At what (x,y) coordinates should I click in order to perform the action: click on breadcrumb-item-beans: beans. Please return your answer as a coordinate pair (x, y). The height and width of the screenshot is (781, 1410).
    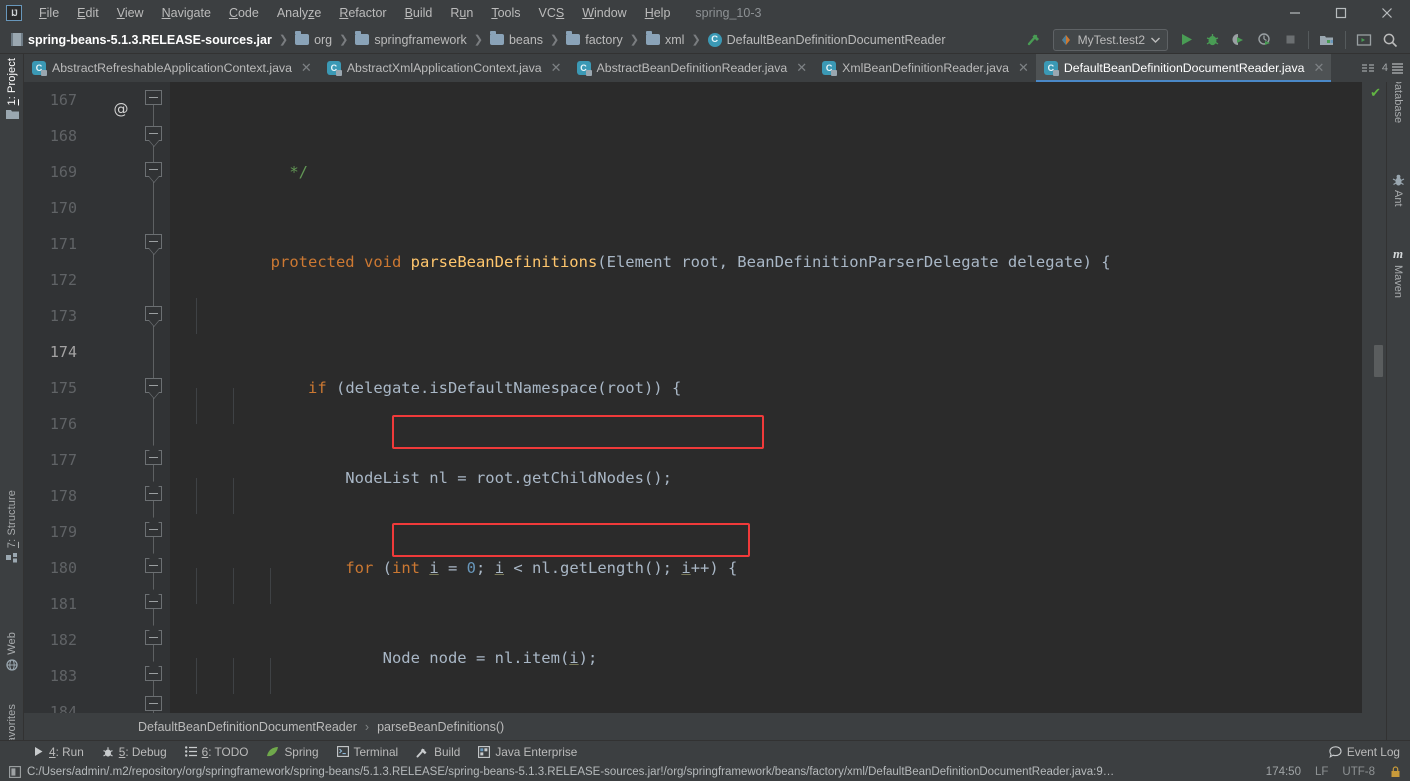
    Looking at the image, I should click on (516, 39).